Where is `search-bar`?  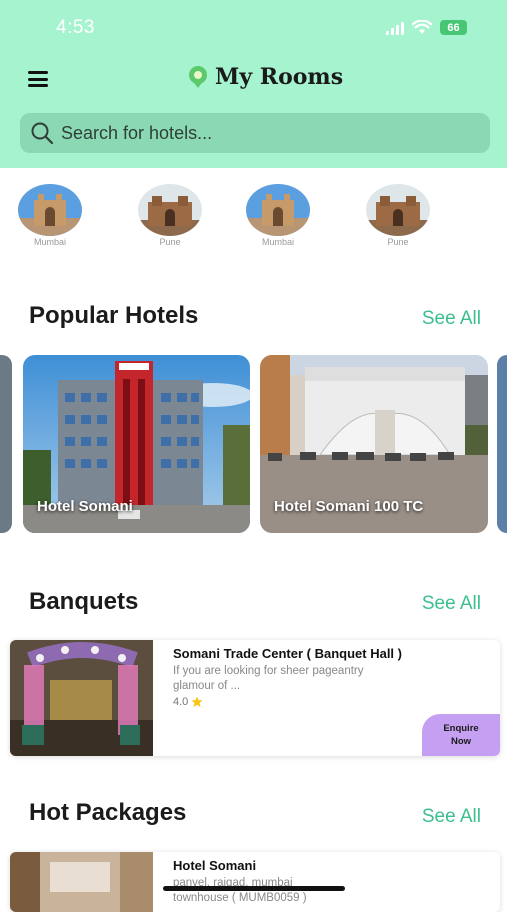
search-bar is located at coordinates (255, 133).